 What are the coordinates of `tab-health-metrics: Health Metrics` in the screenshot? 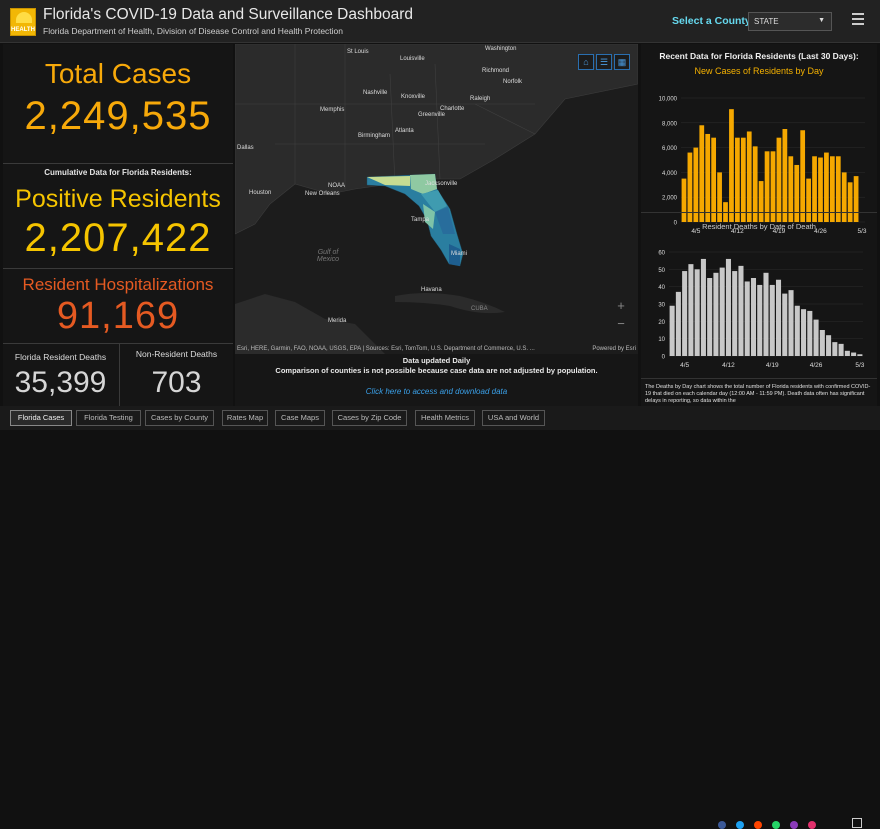 It's located at (445, 418).